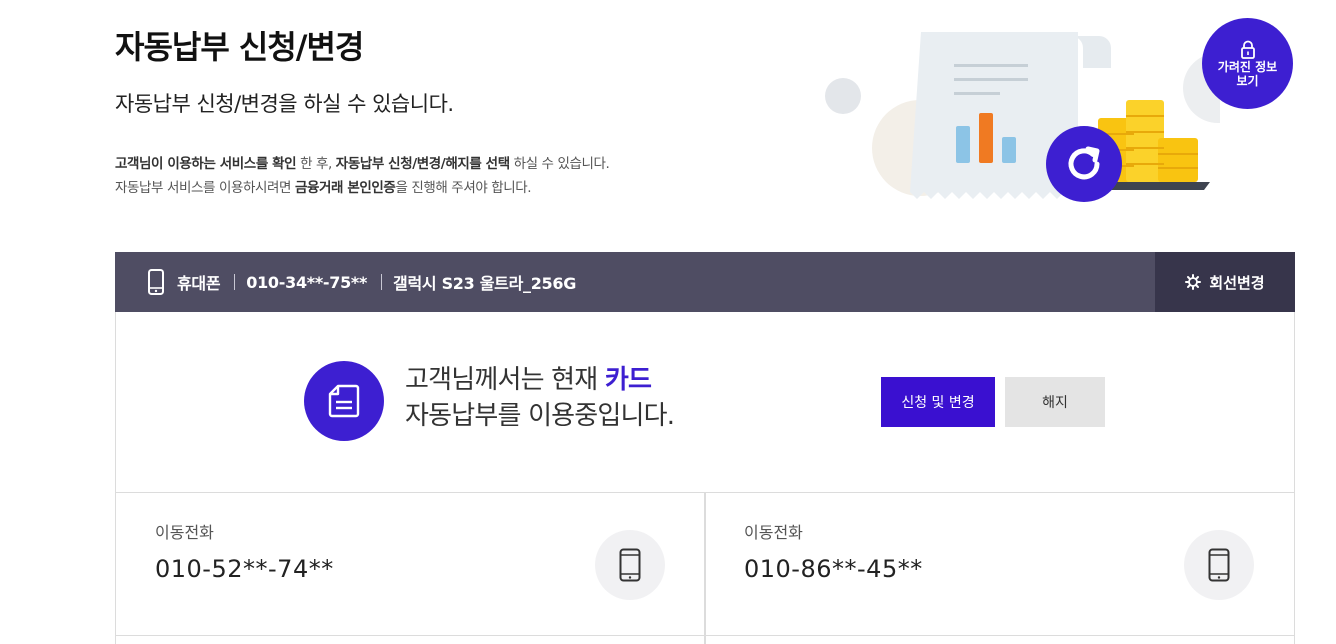  I want to click on line-card-number: 010-52**-74**, so click(244, 569).